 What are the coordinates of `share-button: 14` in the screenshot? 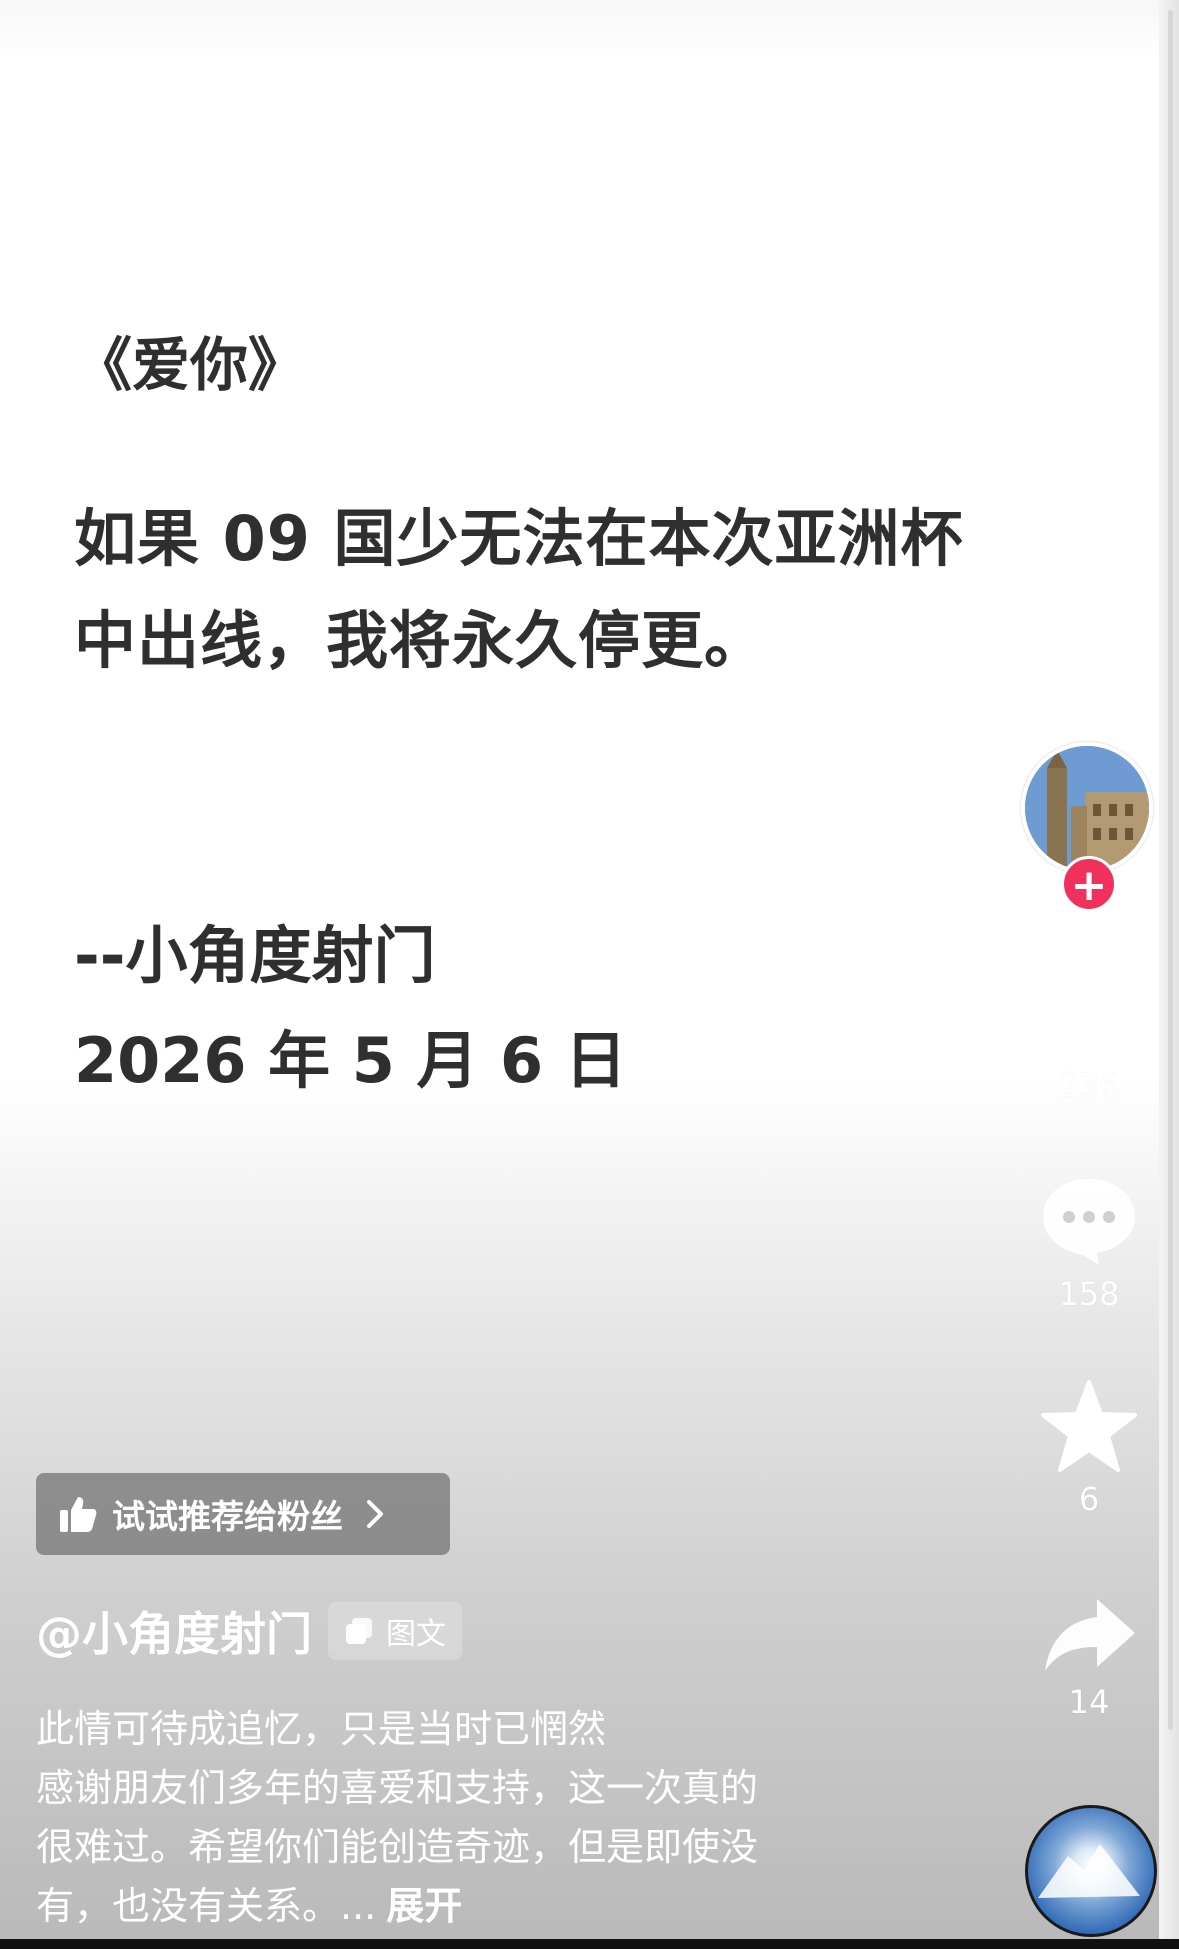 It's located at (1089, 1658).